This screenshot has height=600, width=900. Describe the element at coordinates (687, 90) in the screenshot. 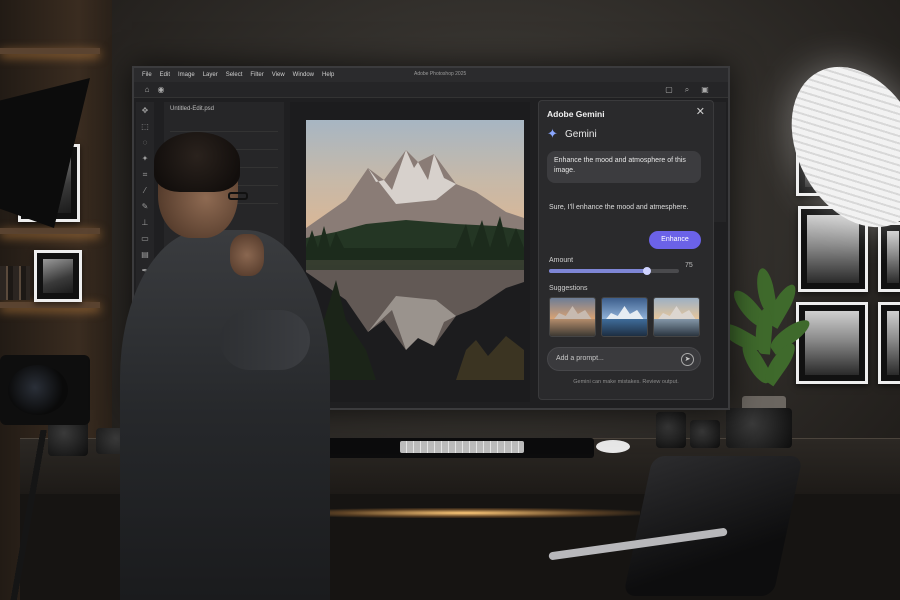

I see `search-icon: ⌕` at that location.